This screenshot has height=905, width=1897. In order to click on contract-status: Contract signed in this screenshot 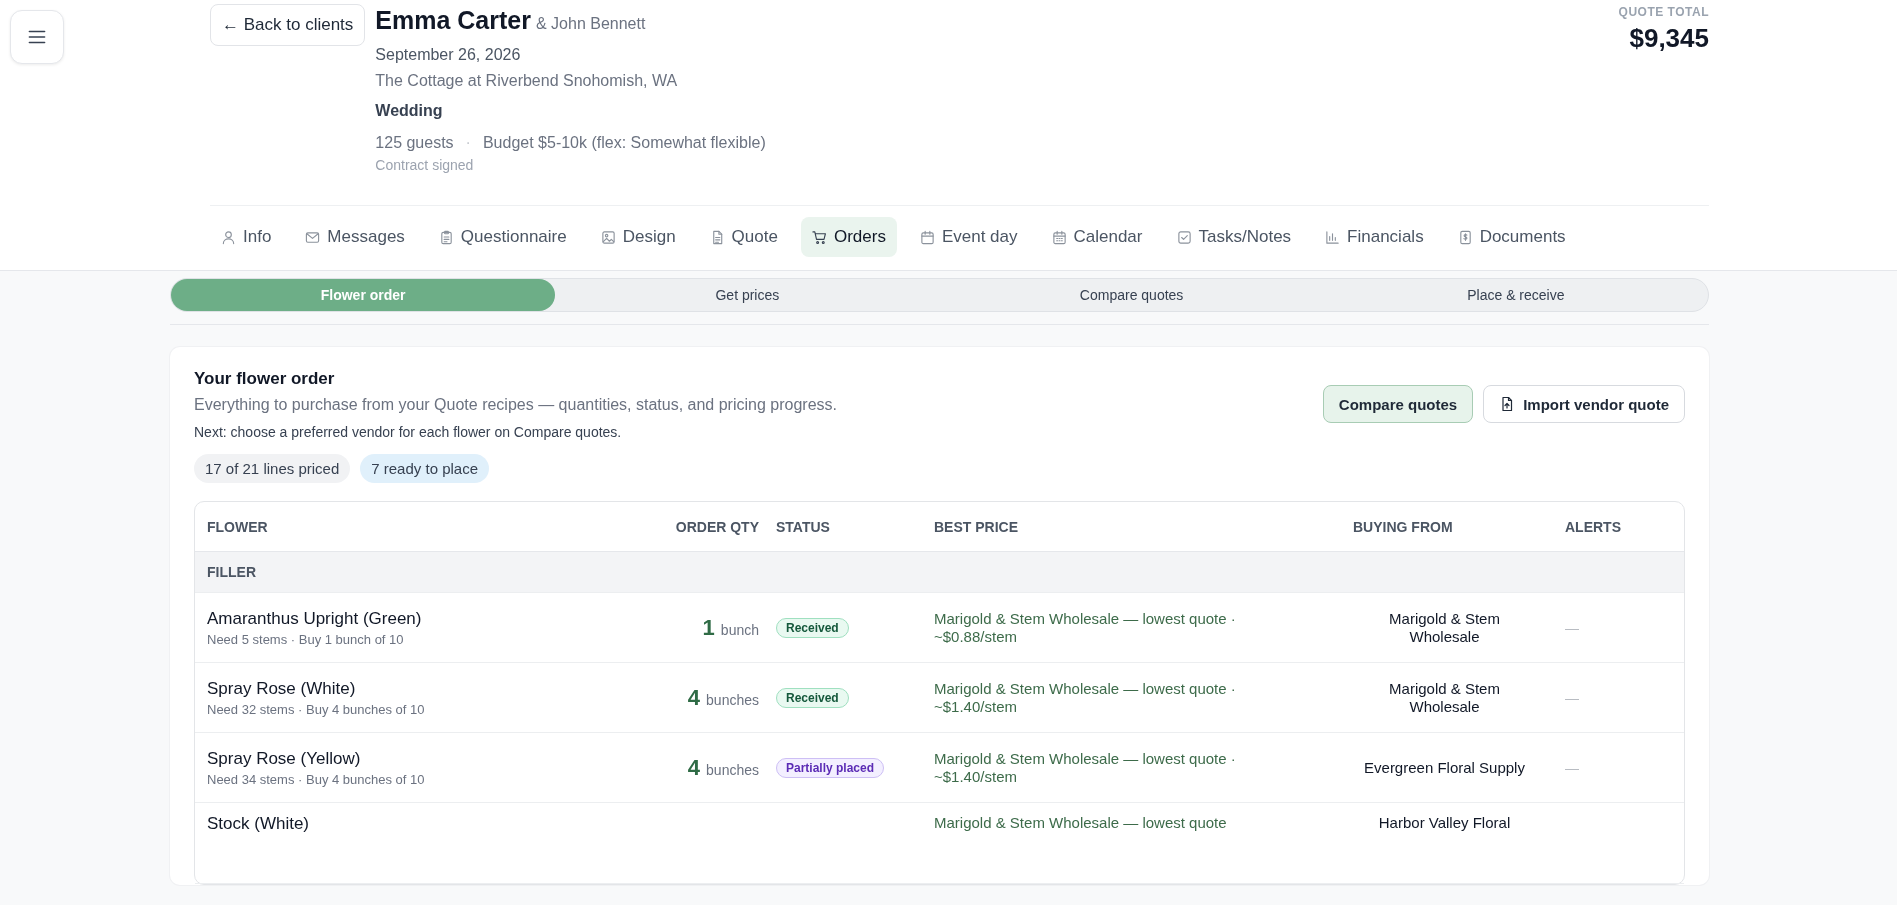, I will do `click(425, 165)`.